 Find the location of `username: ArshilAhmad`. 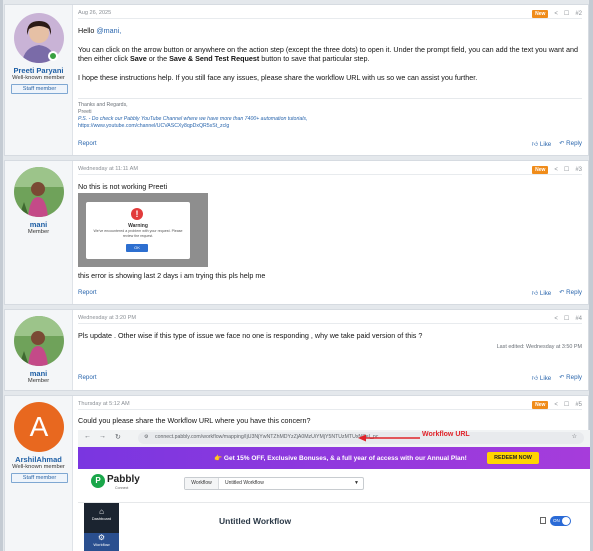

username: ArshilAhmad is located at coordinates (38, 459).